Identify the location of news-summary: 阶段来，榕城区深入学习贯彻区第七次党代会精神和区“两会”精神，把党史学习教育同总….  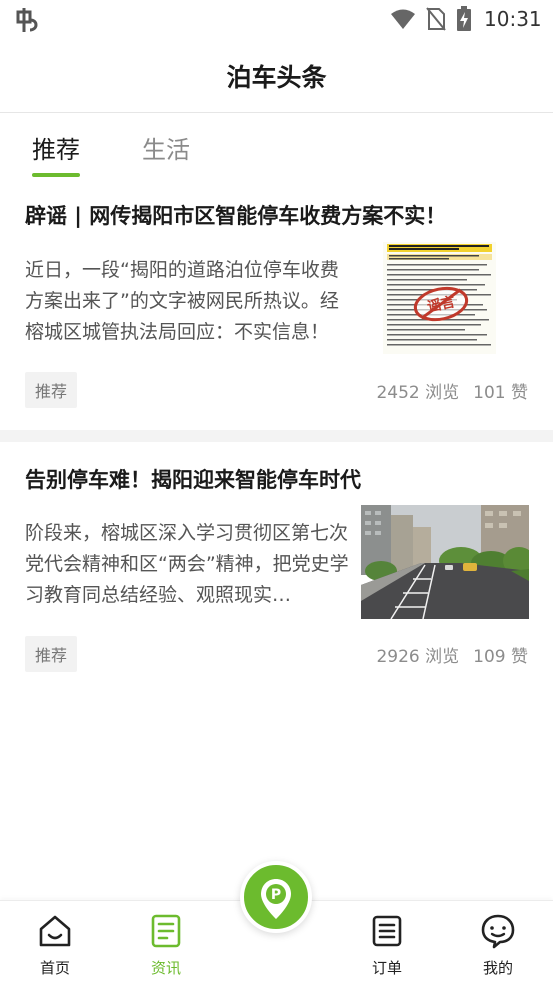
(187, 564).